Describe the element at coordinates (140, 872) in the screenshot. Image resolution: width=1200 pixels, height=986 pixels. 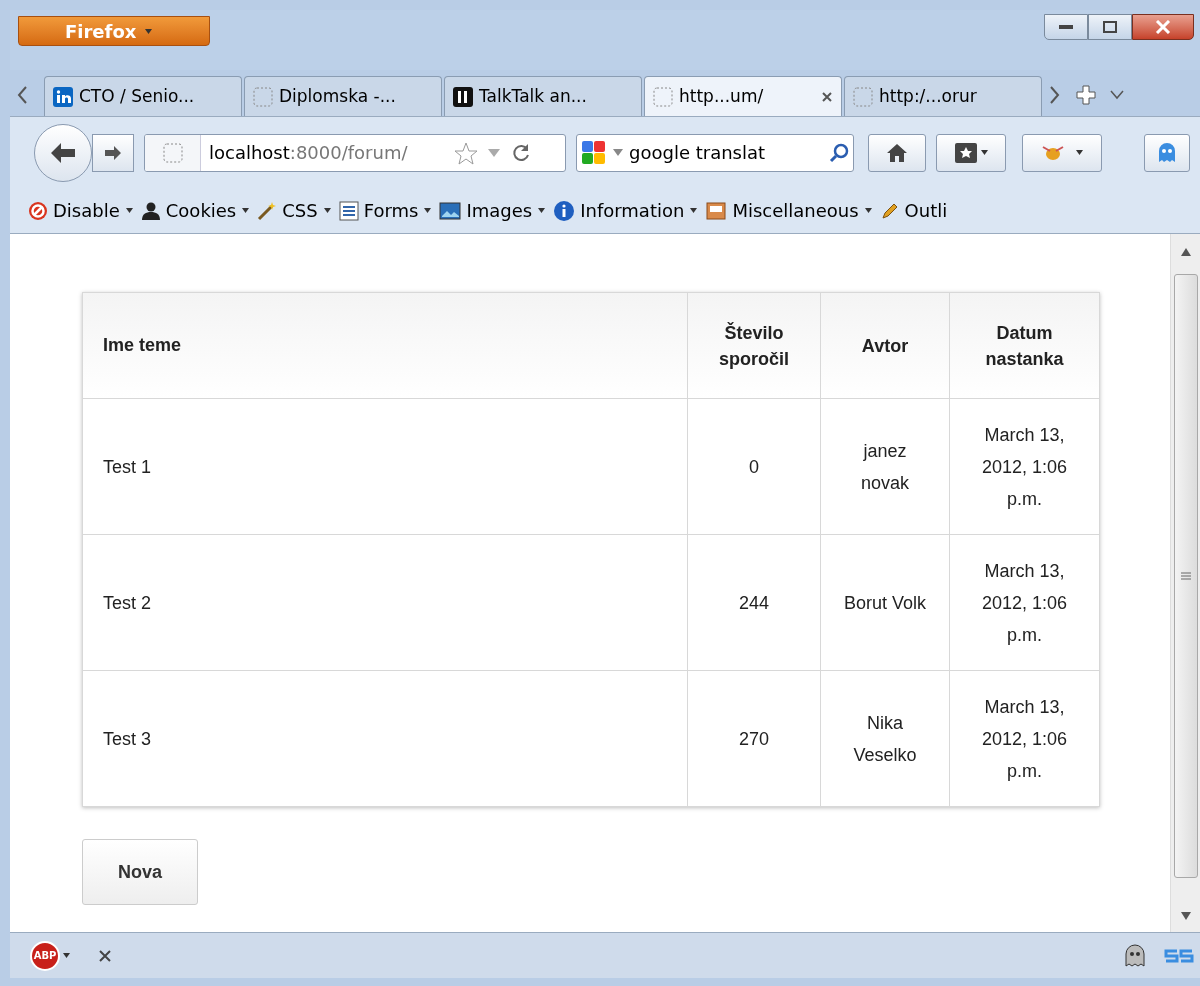
I see `new-button: Nova` at that location.